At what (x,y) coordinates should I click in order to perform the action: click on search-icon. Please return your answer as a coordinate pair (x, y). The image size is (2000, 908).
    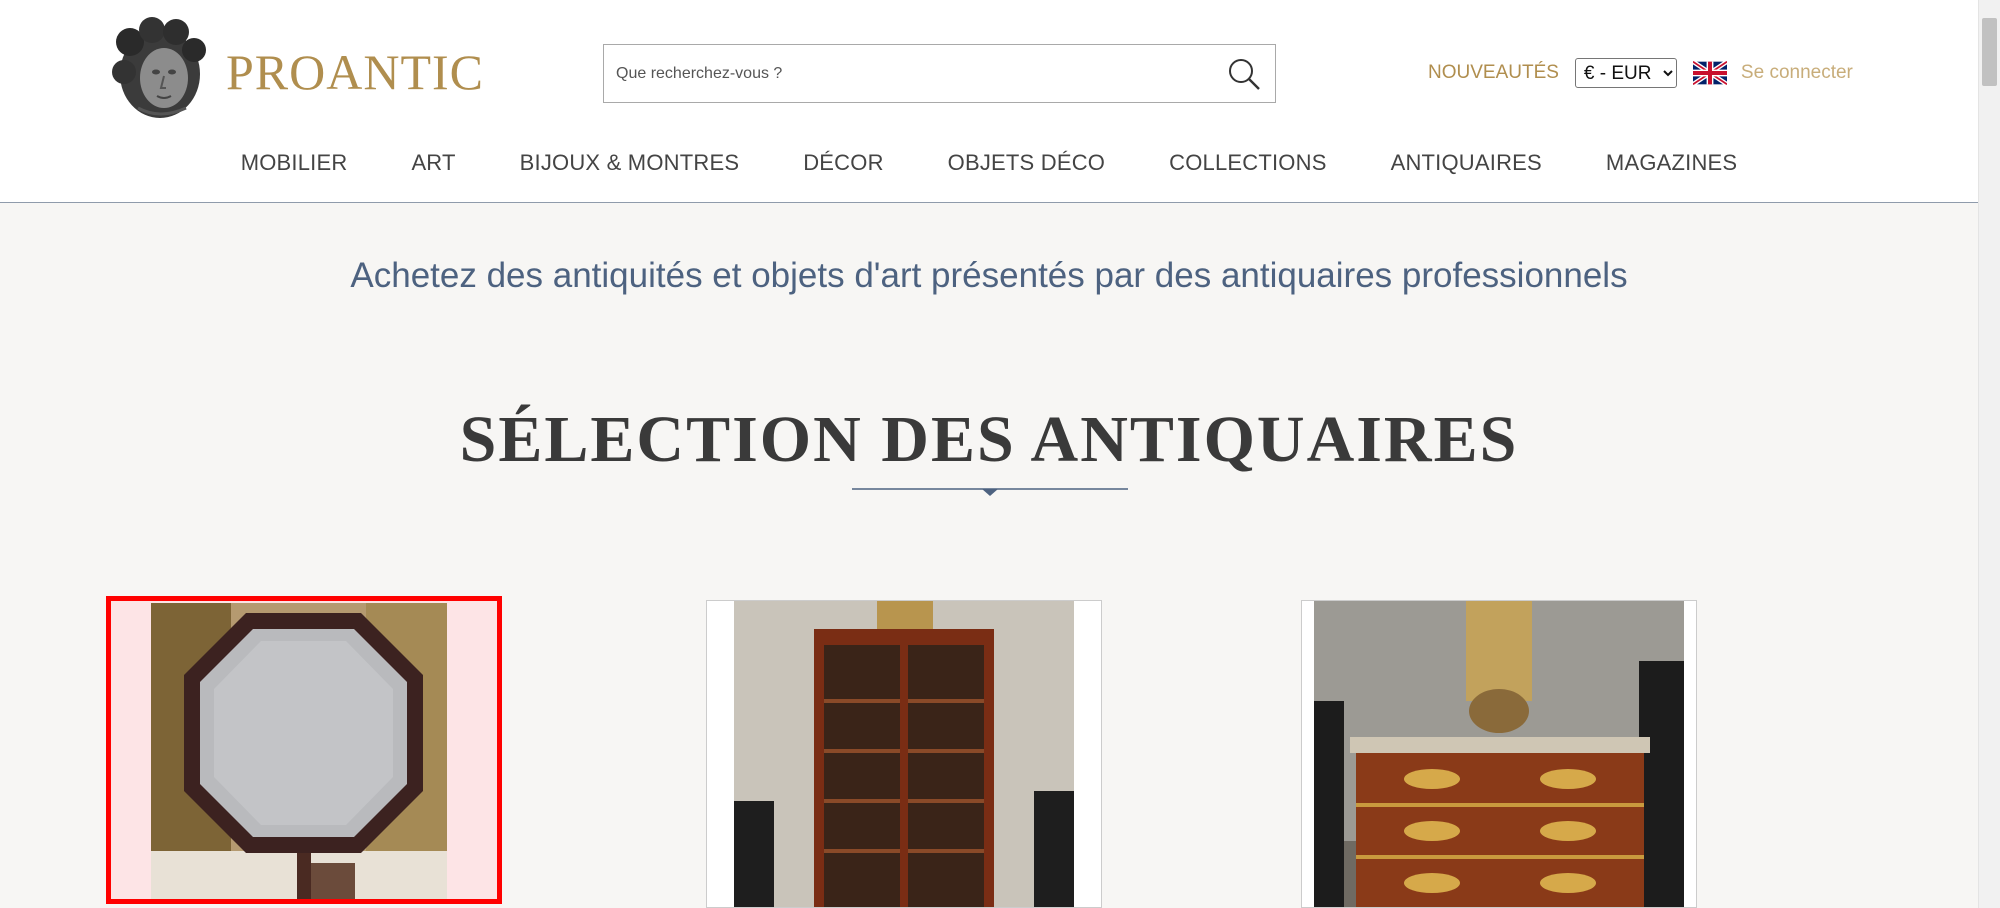
    Looking at the image, I should click on (1244, 74).